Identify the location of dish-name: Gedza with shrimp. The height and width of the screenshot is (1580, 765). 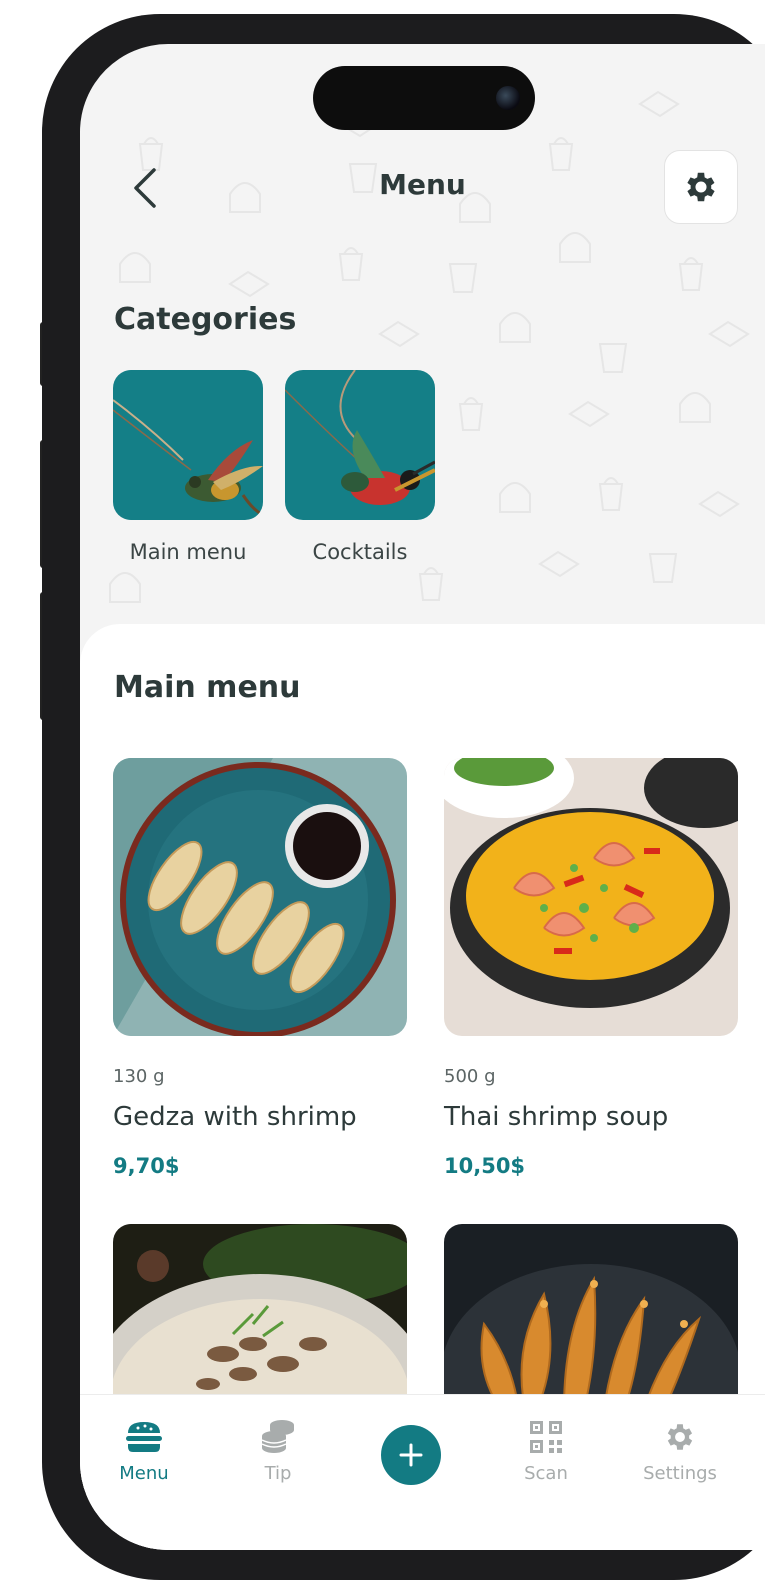
(235, 1117).